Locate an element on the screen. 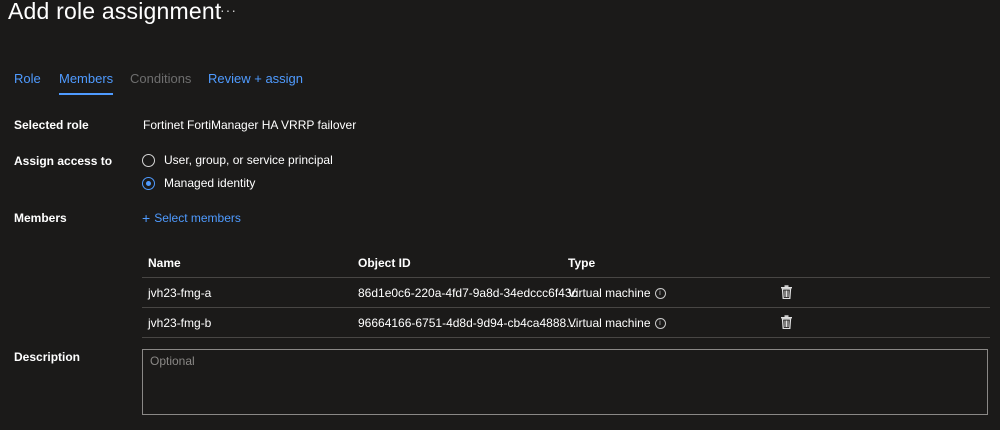 The image size is (1000, 430). radio-label: Managed identity is located at coordinates (210, 183).